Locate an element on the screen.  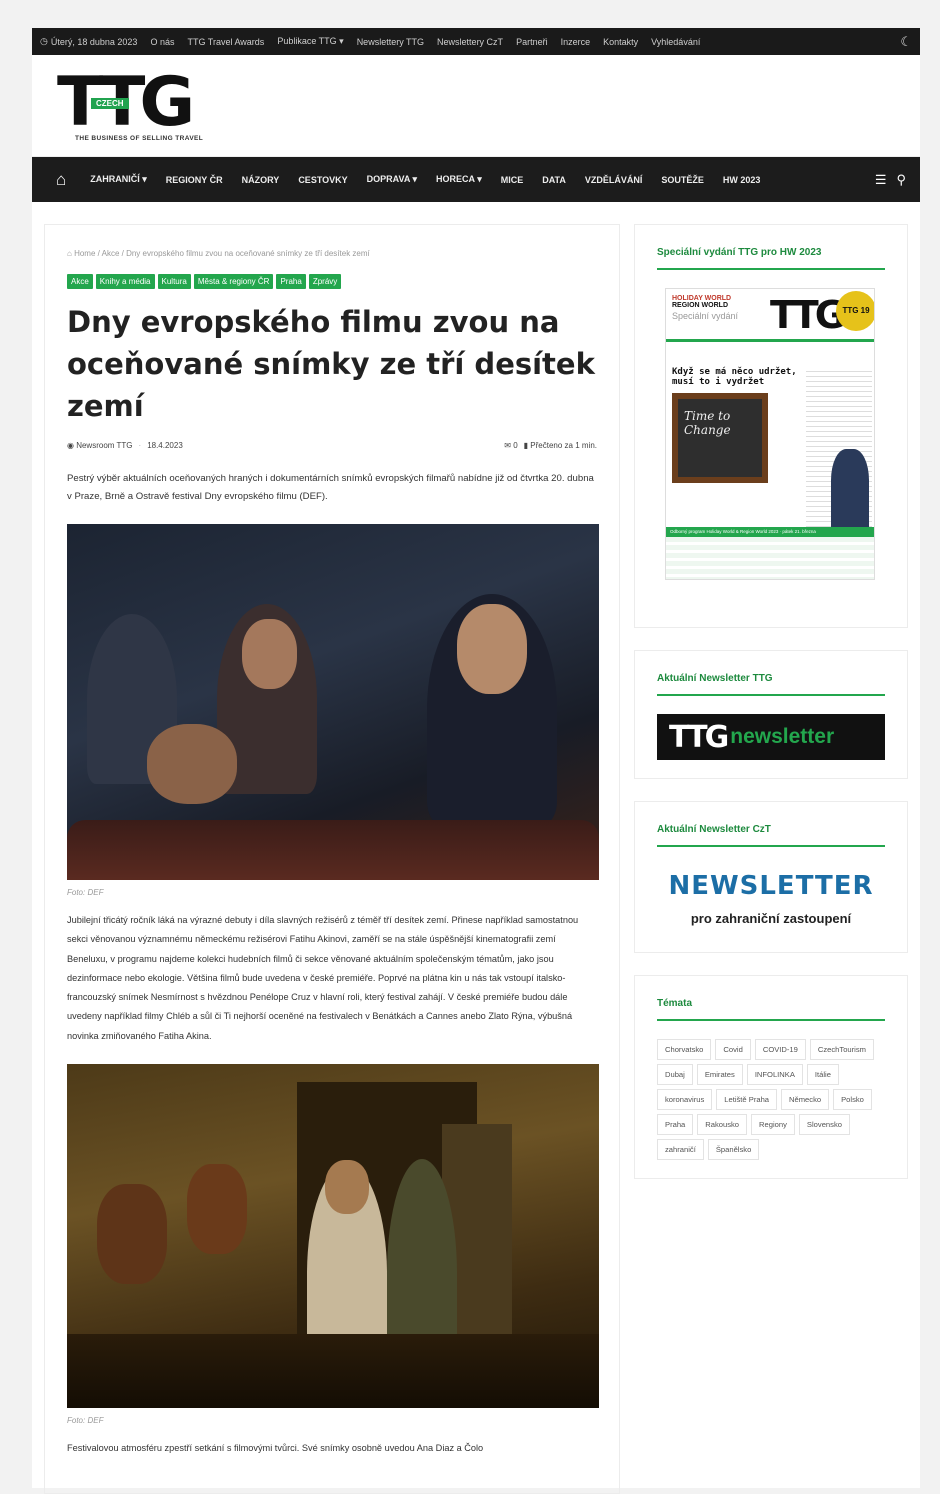
banner-ttg: TTG is located at coordinates (699, 737).